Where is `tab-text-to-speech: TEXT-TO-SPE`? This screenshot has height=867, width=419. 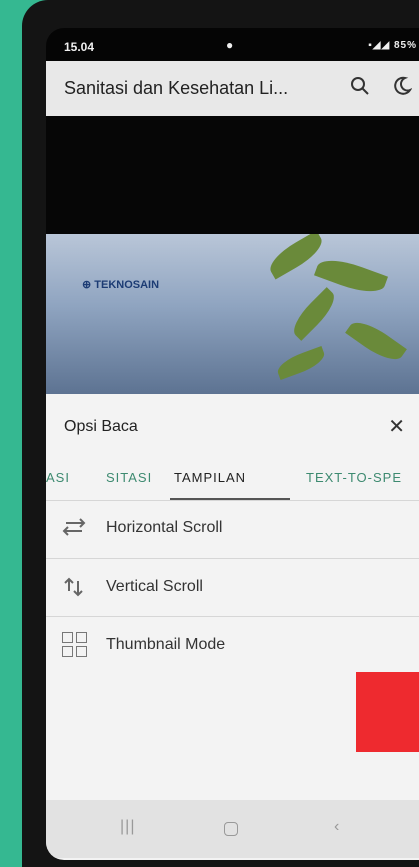 tab-text-to-speech: TEXT-TO-SPE is located at coordinates (354, 477).